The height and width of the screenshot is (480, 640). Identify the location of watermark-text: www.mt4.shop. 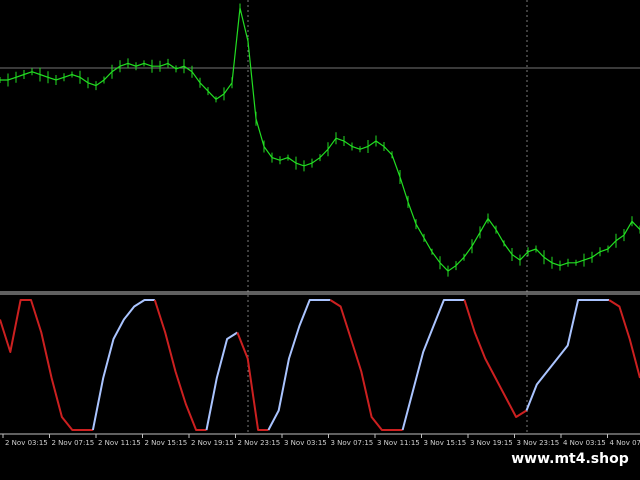
(570, 459).